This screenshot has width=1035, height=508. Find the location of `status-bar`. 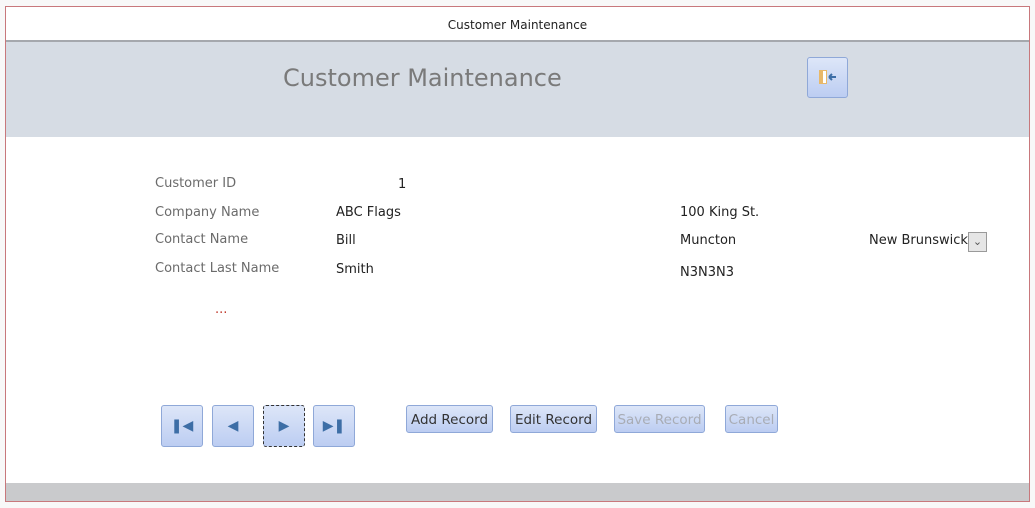

status-bar is located at coordinates (517, 492).